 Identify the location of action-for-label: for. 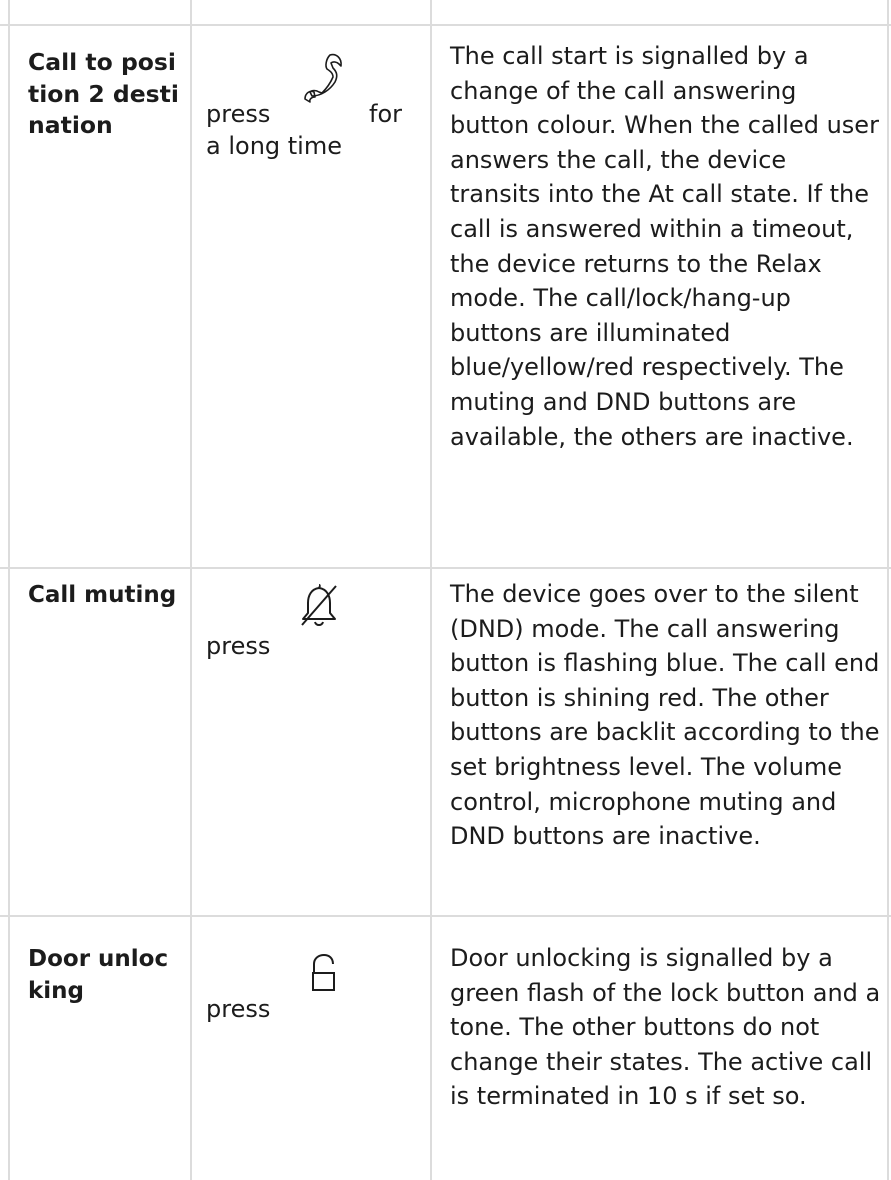
(385, 114).